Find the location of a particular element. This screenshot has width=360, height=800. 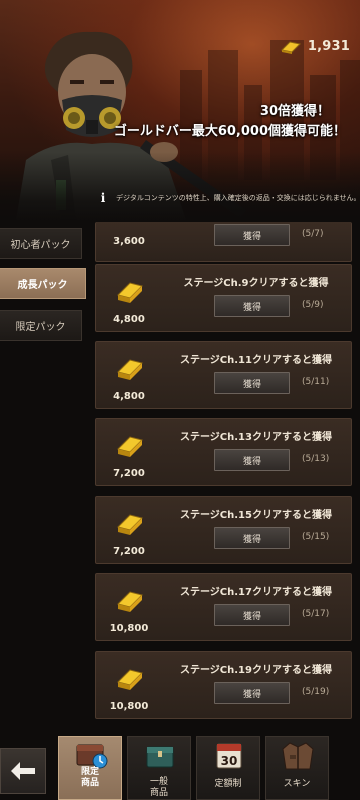

reward-row: 4,800 ステージCh.11クリアすると獲得 獲得 (5/11) is located at coordinates (223, 375).